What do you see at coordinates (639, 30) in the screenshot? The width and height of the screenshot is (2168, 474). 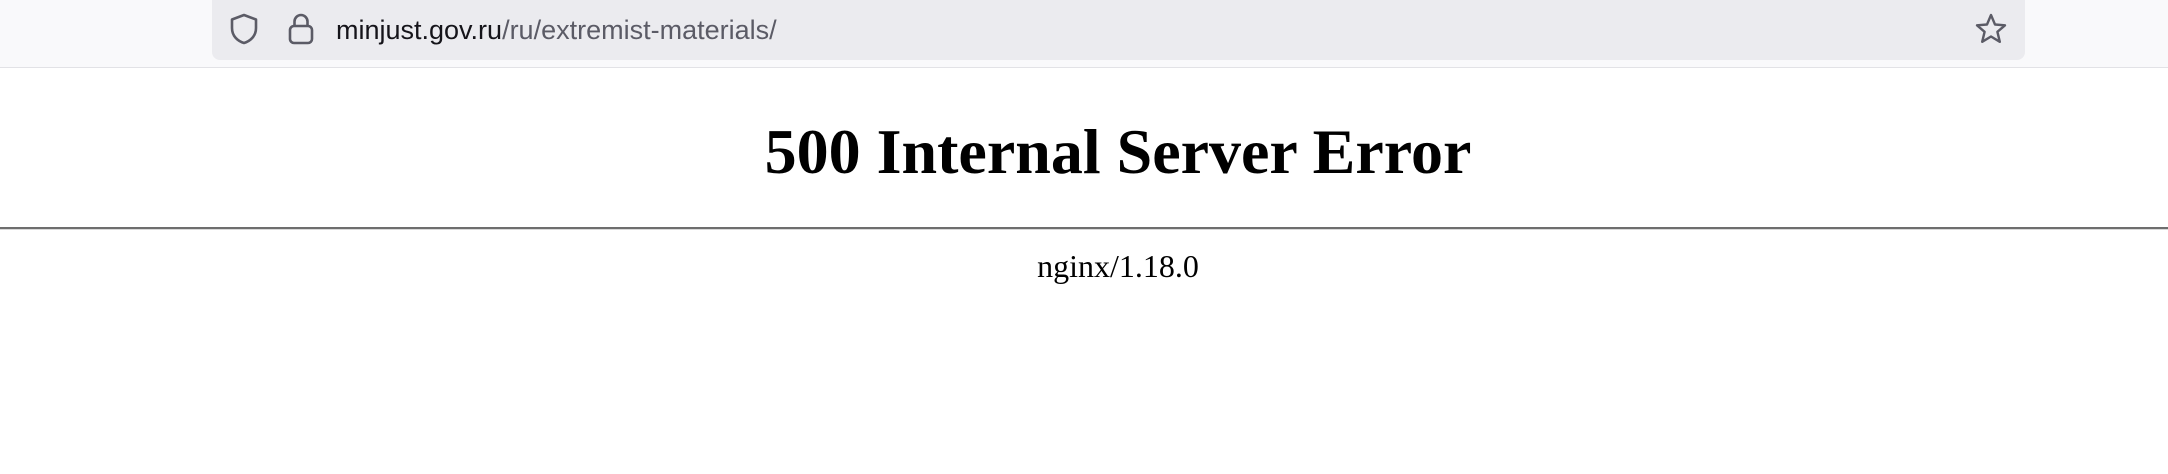 I see `url-path: /ru/extremist-materials/` at bounding box center [639, 30].